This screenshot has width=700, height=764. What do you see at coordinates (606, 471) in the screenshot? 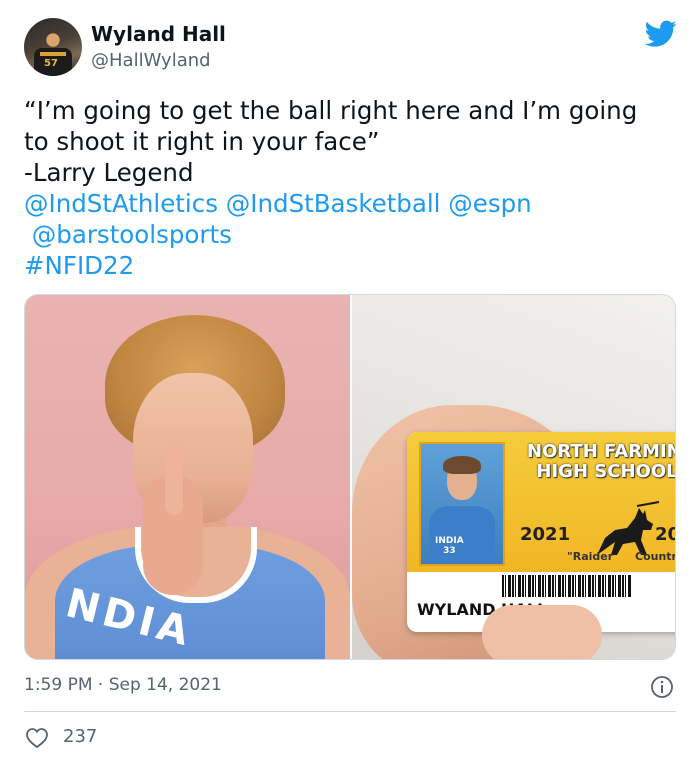
I see `school-line: HIGH SCHOOL` at bounding box center [606, 471].